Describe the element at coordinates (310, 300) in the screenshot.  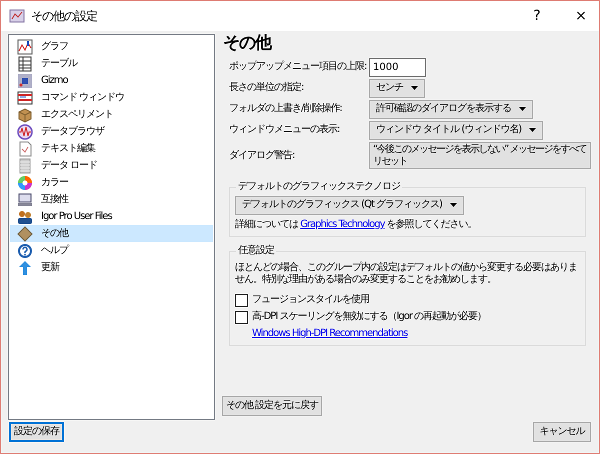
I see `checkbox-label: フュージョンスタイルを使用` at that location.